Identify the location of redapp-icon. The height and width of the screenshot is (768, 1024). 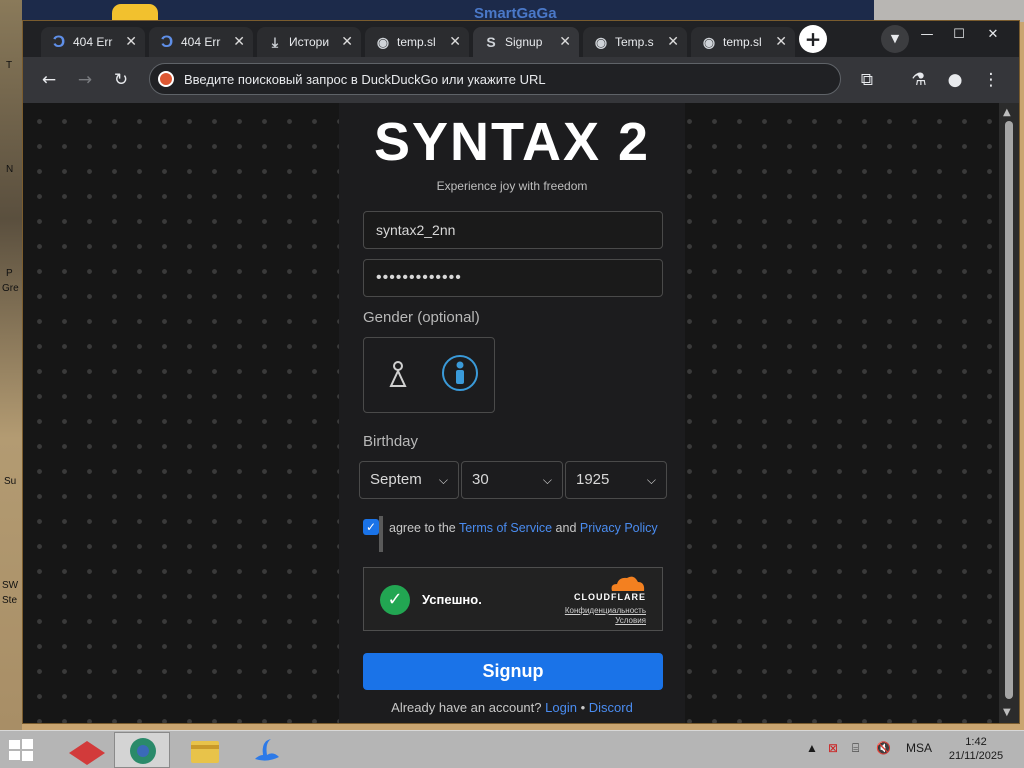
(86, 750).